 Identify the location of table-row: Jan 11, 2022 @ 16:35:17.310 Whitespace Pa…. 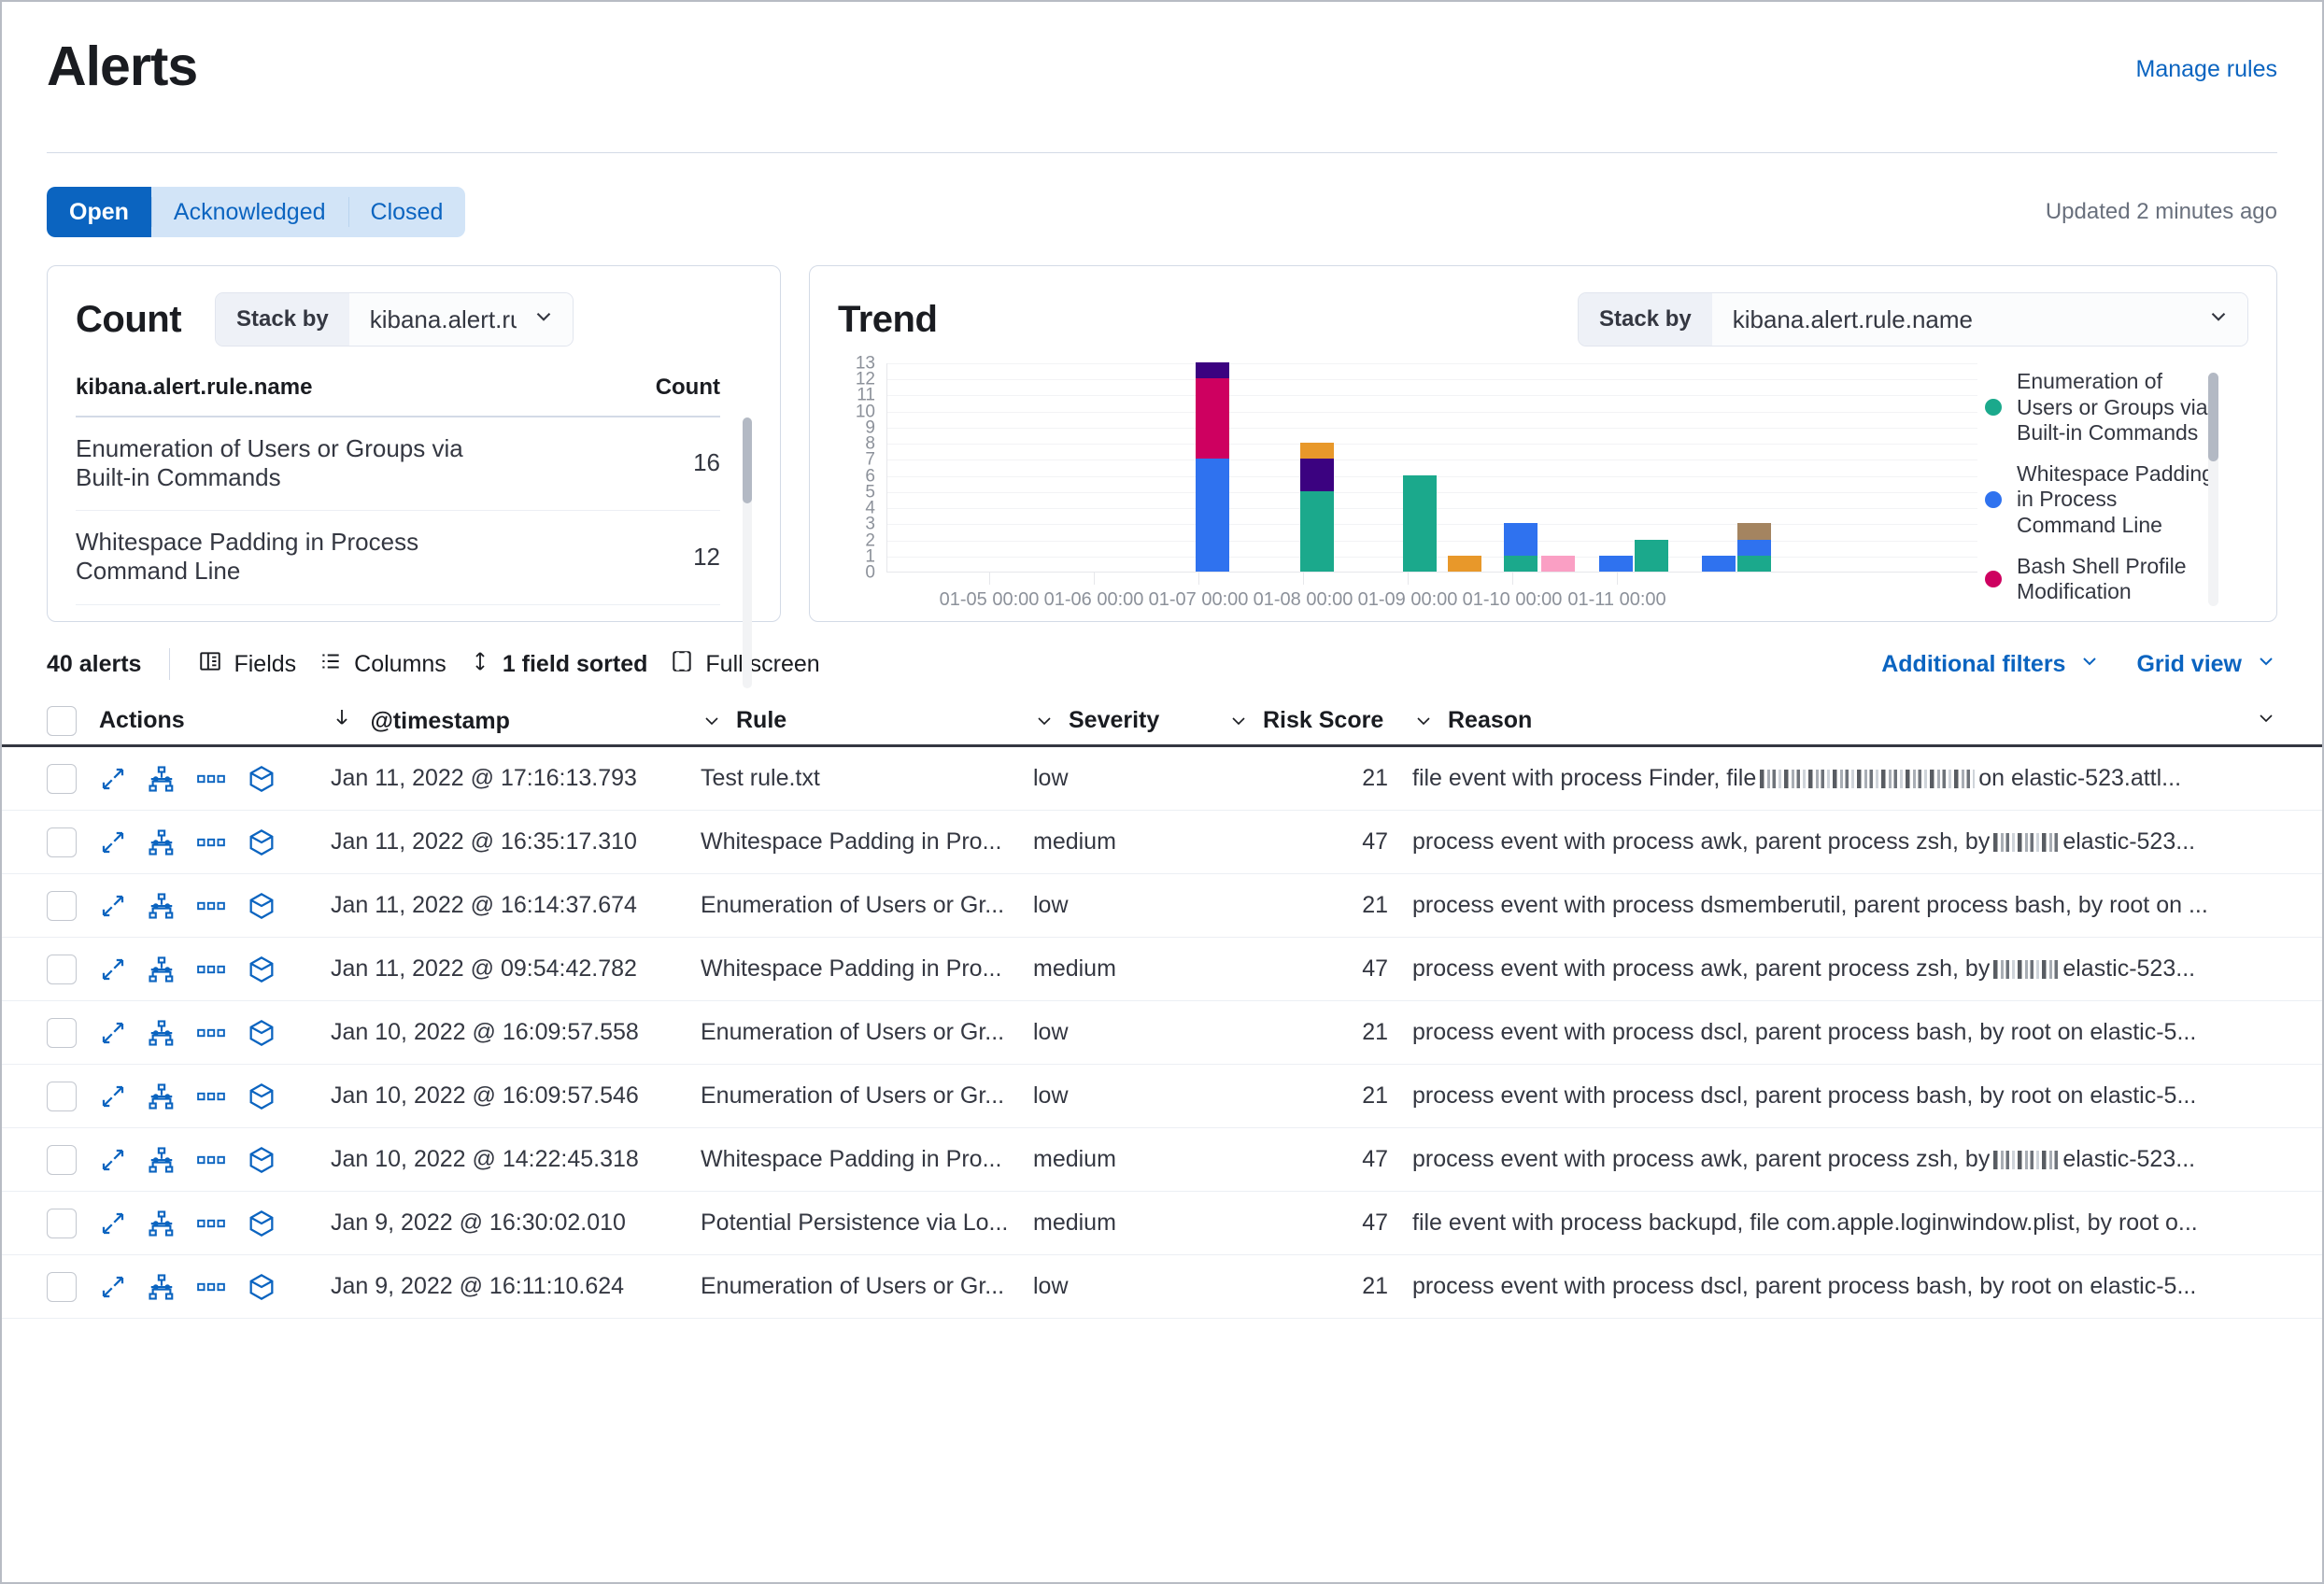
(1162, 842).